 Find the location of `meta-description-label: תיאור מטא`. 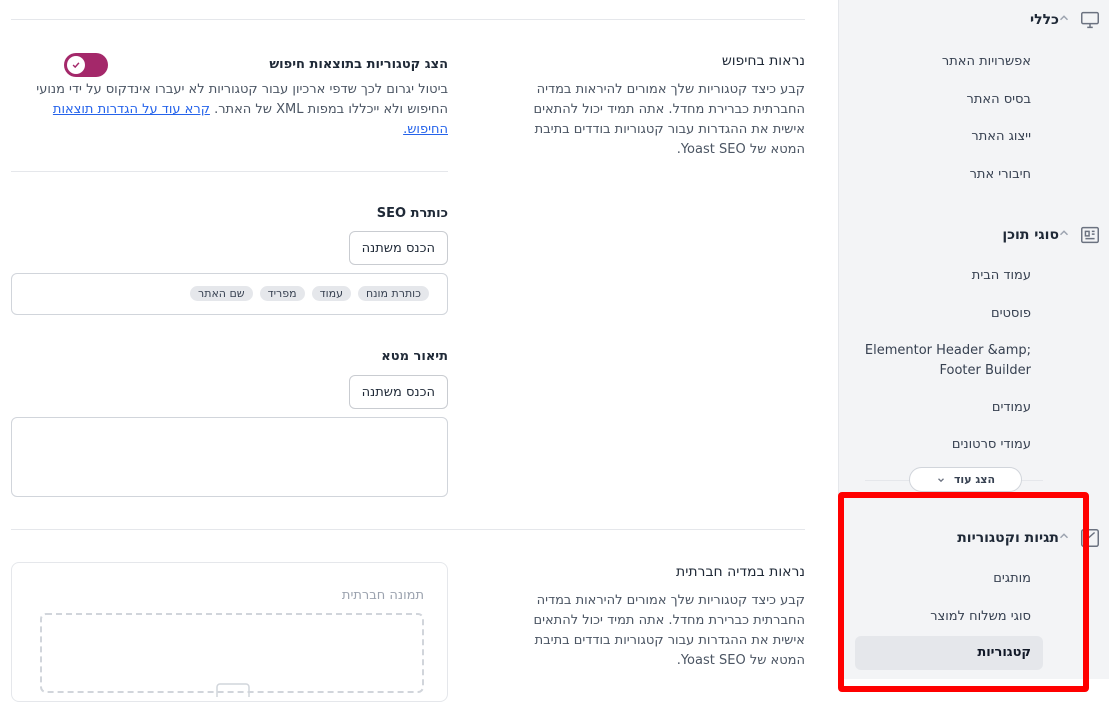

meta-description-label: תיאור מטא is located at coordinates (414, 356).